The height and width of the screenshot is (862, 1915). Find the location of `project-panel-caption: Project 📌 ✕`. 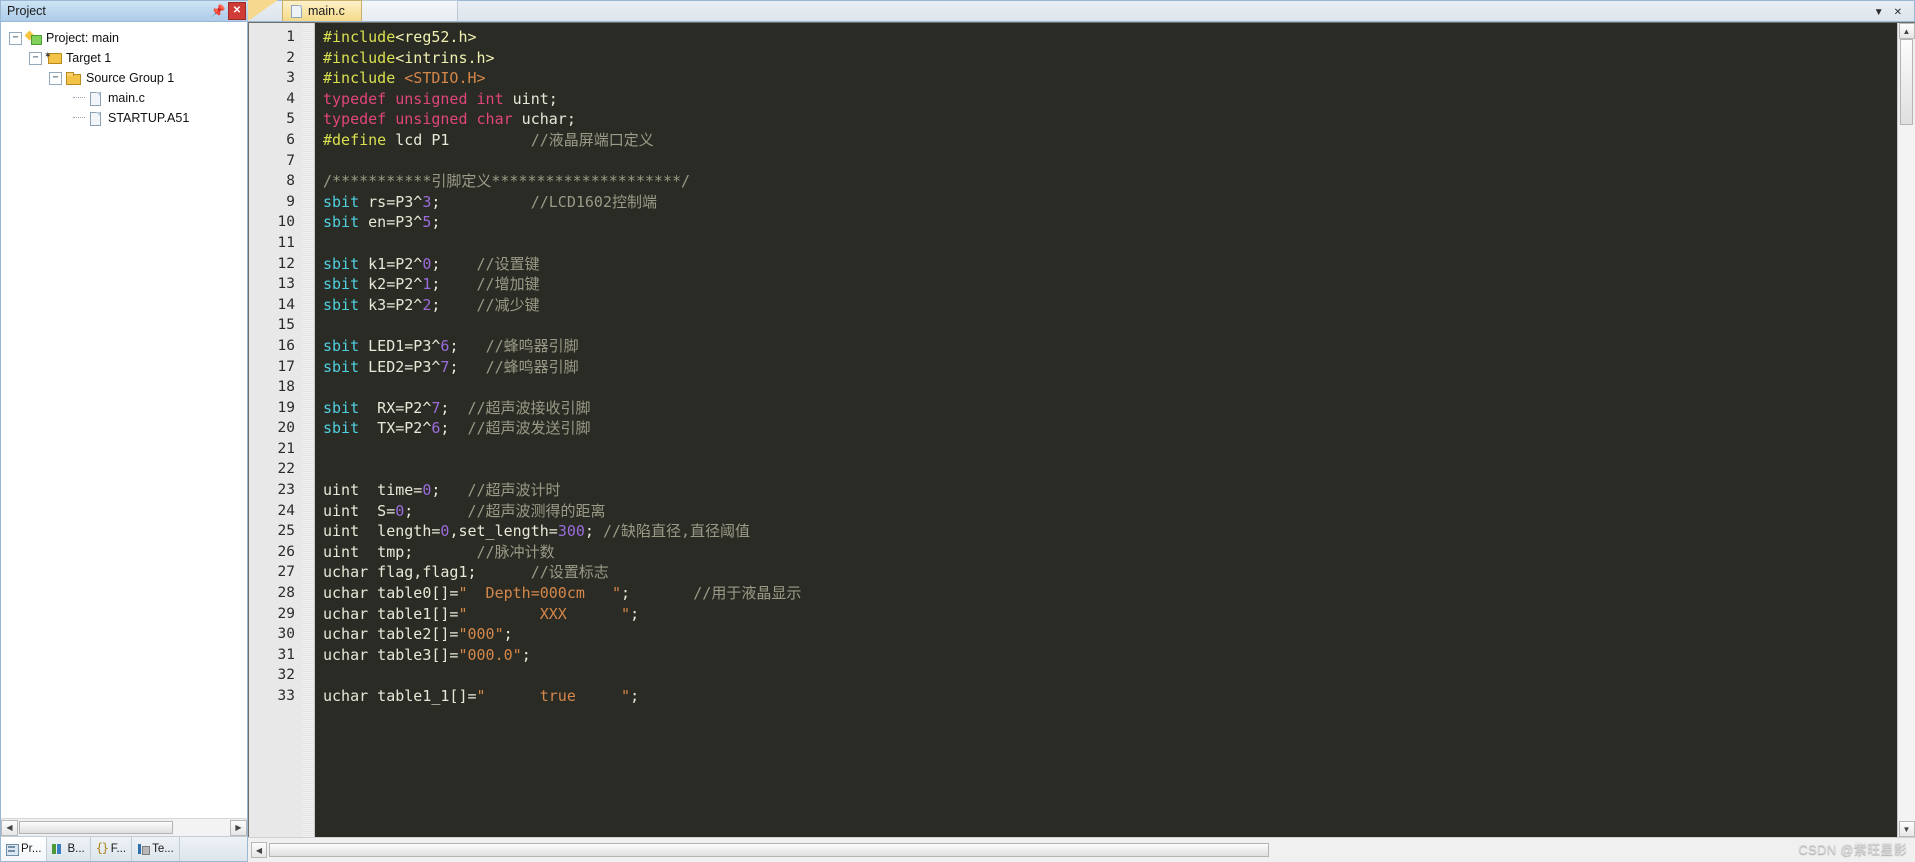

project-panel-caption: Project 📌 ✕ is located at coordinates (124, 11).